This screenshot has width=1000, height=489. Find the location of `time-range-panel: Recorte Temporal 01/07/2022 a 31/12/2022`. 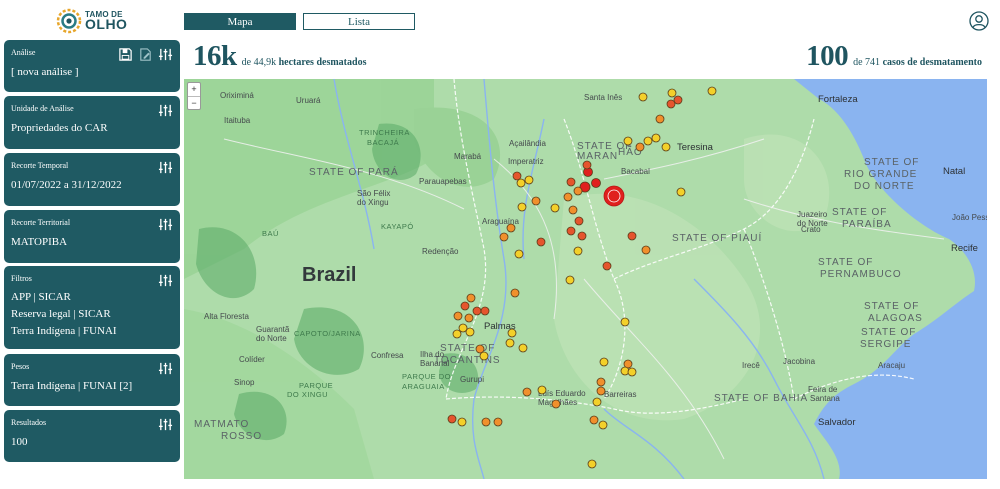

time-range-panel: Recorte Temporal 01/07/2022 a 31/12/2022 is located at coordinates (92, 179).